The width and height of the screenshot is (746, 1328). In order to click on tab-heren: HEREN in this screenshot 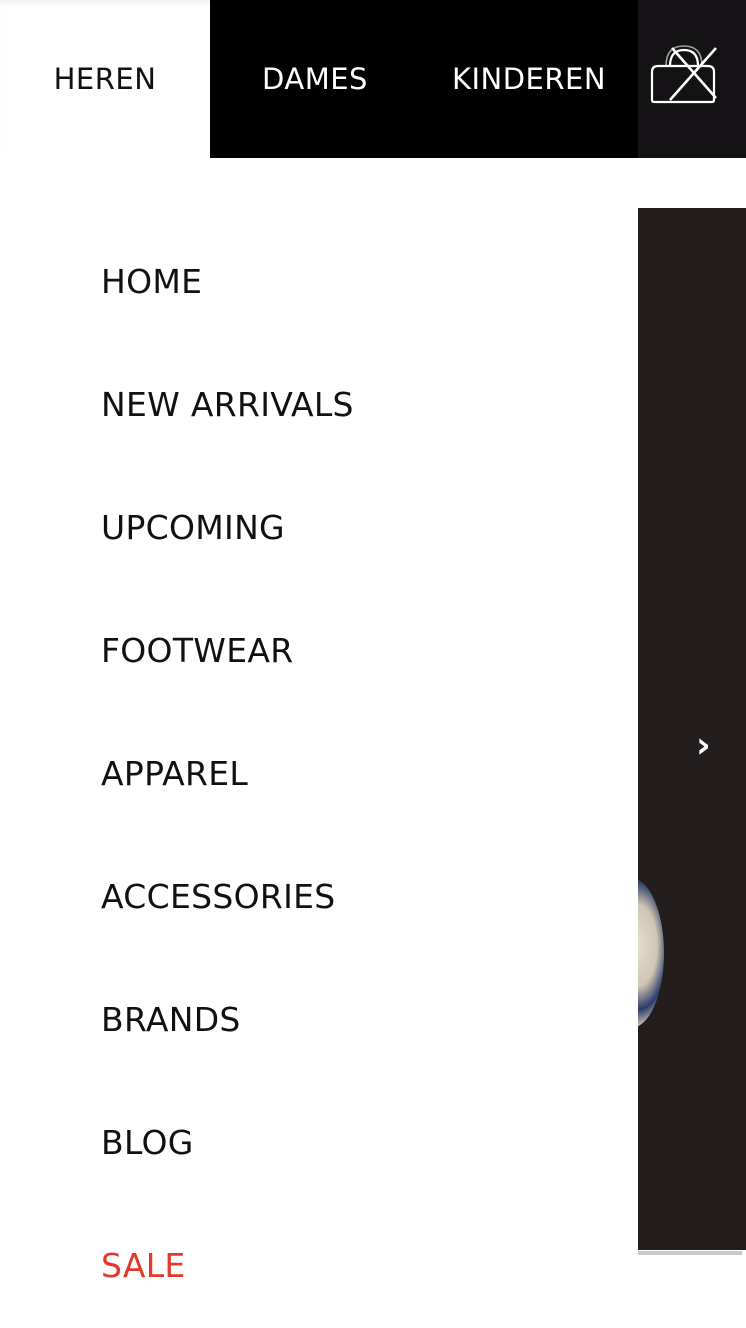, I will do `click(105, 79)`.